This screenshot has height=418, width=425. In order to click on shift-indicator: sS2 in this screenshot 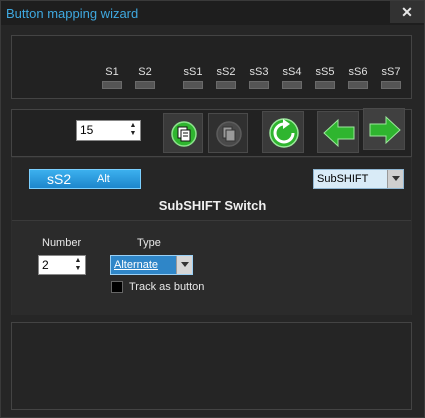, I will do `click(226, 77)`.